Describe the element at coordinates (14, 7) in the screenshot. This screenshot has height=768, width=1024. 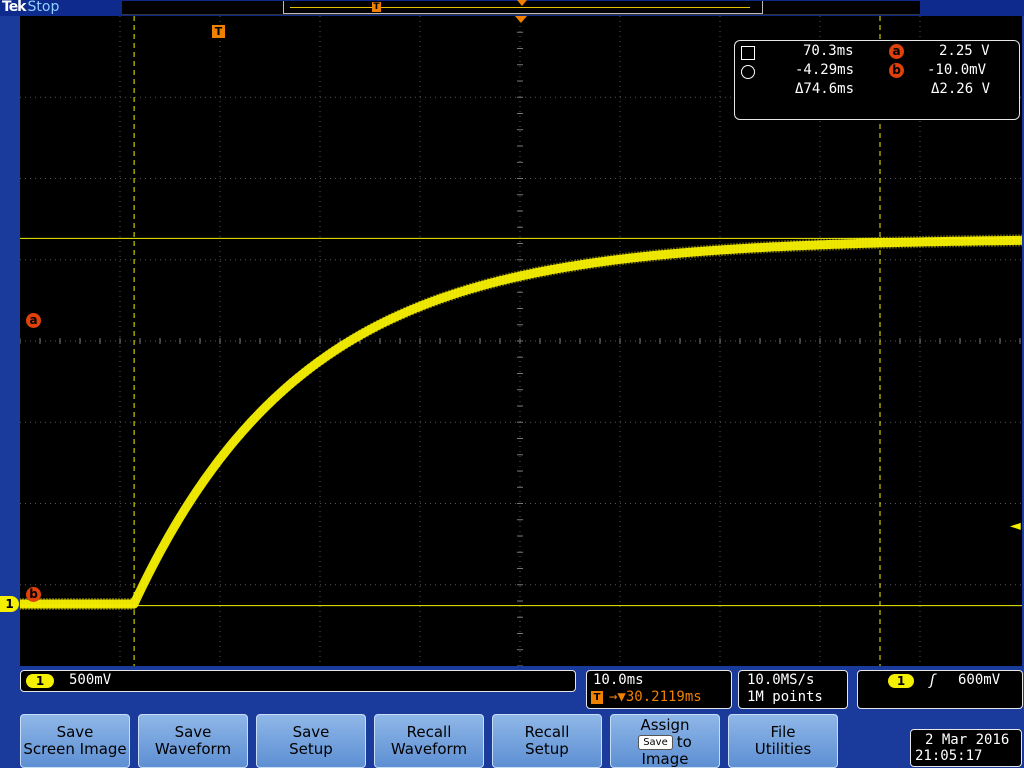
I see `brand-logo: Tek` at that location.